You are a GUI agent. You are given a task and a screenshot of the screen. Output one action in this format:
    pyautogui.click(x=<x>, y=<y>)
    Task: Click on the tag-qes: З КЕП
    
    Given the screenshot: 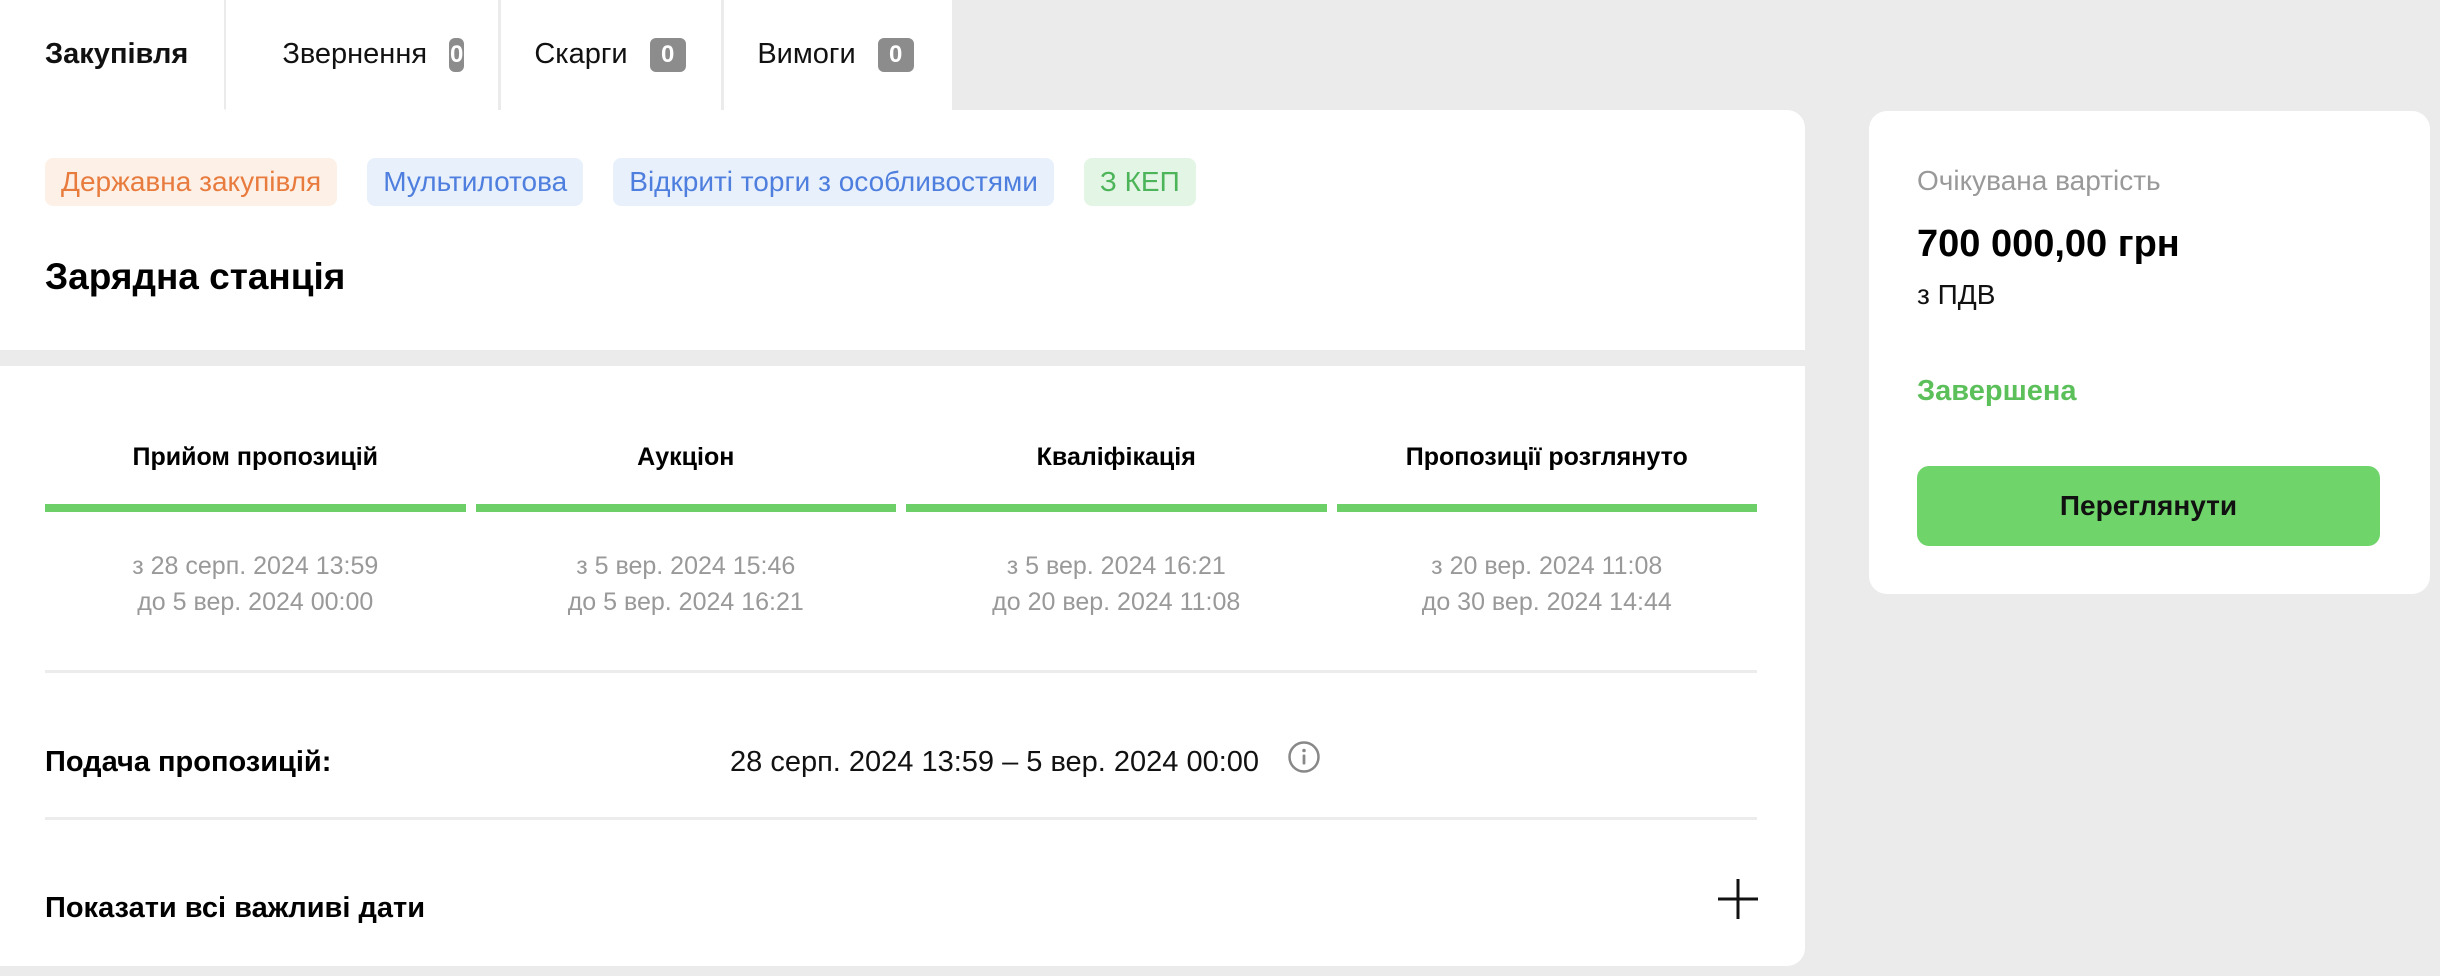 What is the action you would take?
    pyautogui.click(x=1139, y=182)
    